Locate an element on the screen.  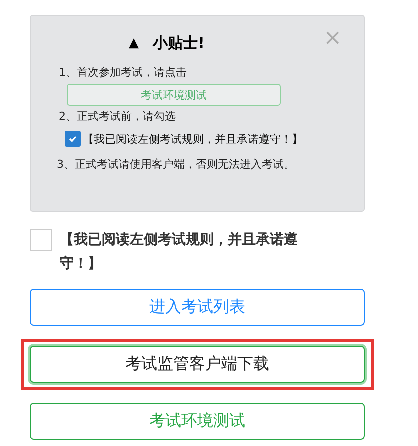
checkbox-label: 【我已阅读左侧考试规则，并且承诺遵守！】 is located at coordinates (193, 139).